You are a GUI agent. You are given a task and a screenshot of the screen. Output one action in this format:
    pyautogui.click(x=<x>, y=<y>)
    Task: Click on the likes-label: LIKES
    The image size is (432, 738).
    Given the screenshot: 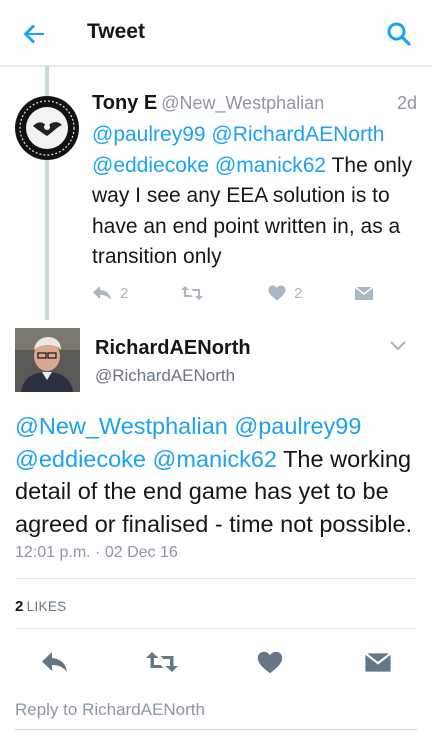 What is the action you would take?
    pyautogui.click(x=46, y=606)
    